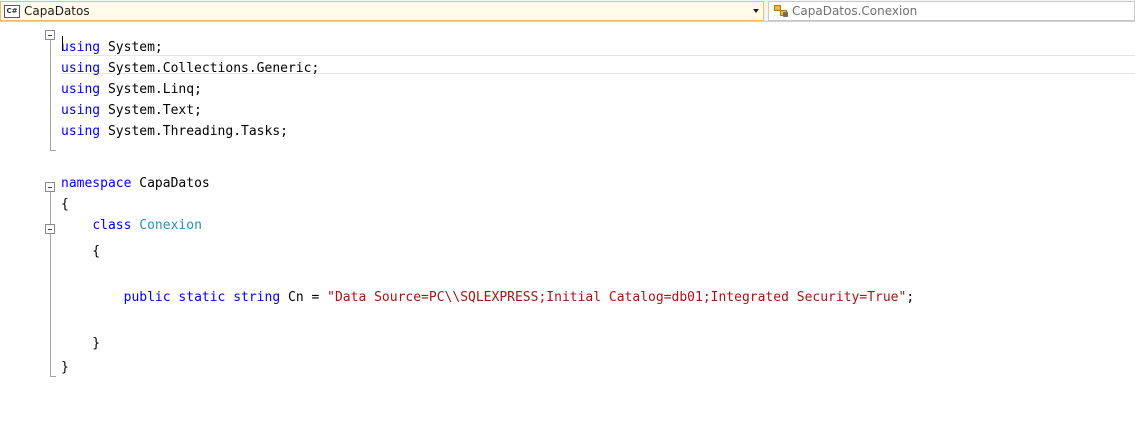 Image resolution: width=1135 pixels, height=432 pixels. Describe the element at coordinates (62, 43) in the screenshot. I see `text-cursor` at that location.